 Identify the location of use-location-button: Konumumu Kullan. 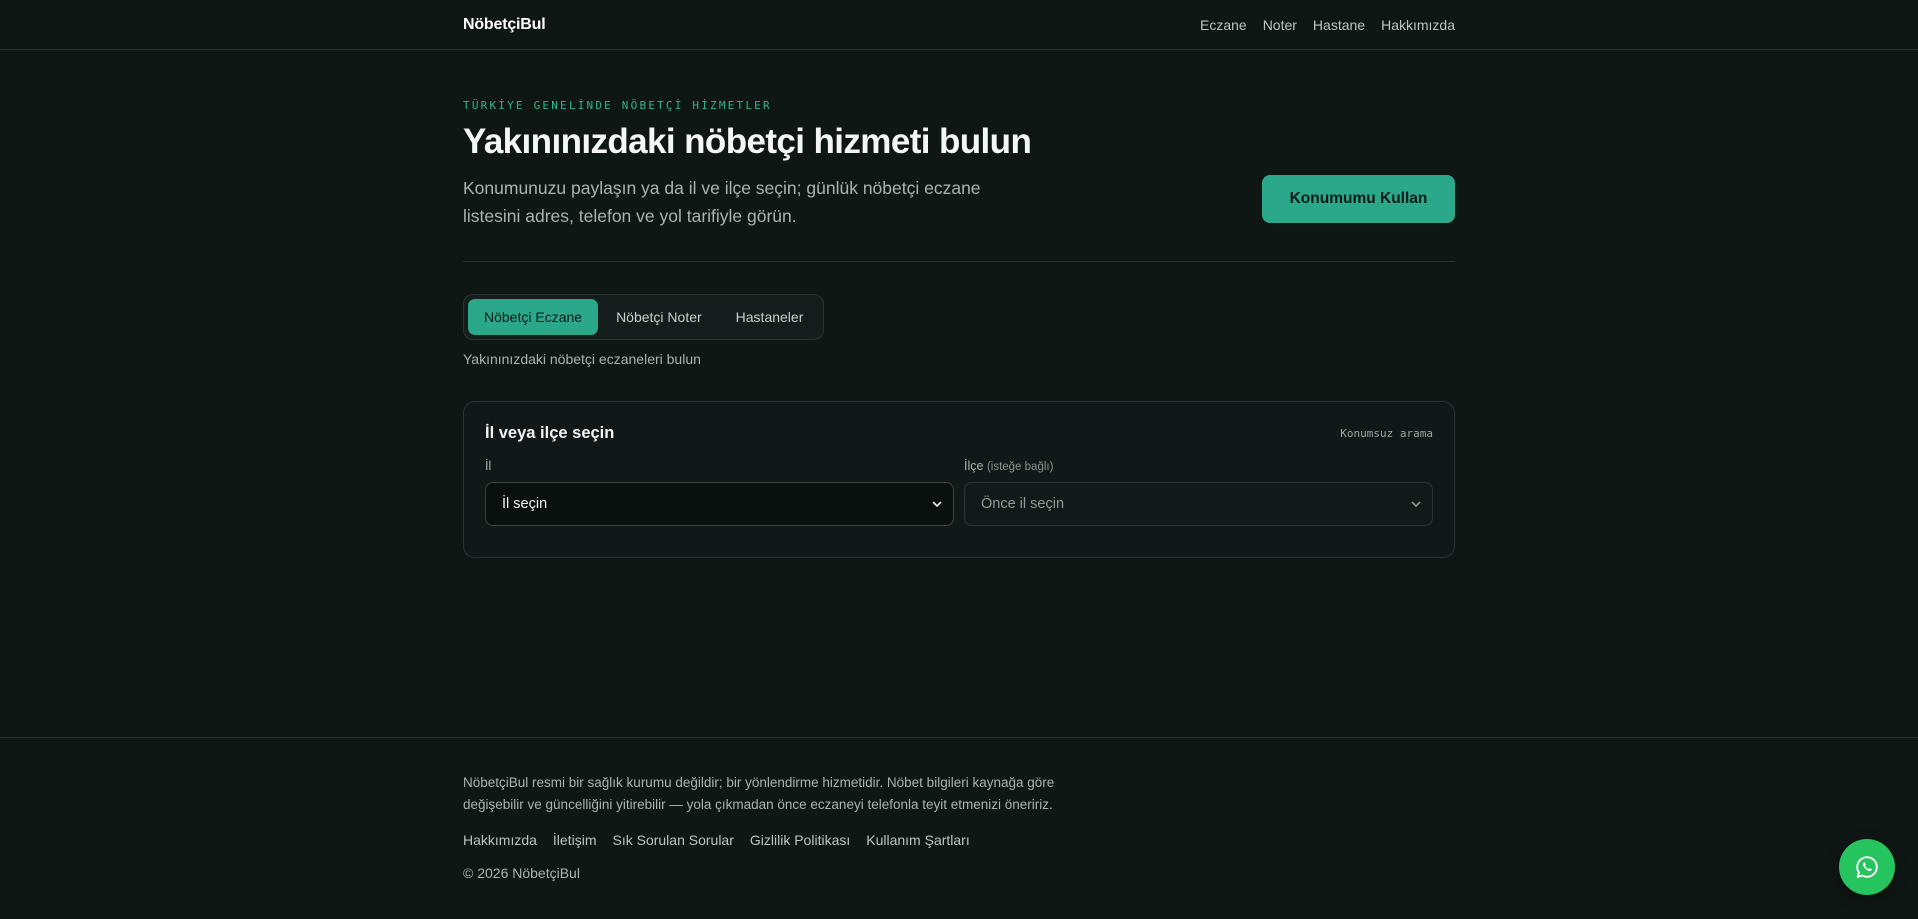
(1358, 199).